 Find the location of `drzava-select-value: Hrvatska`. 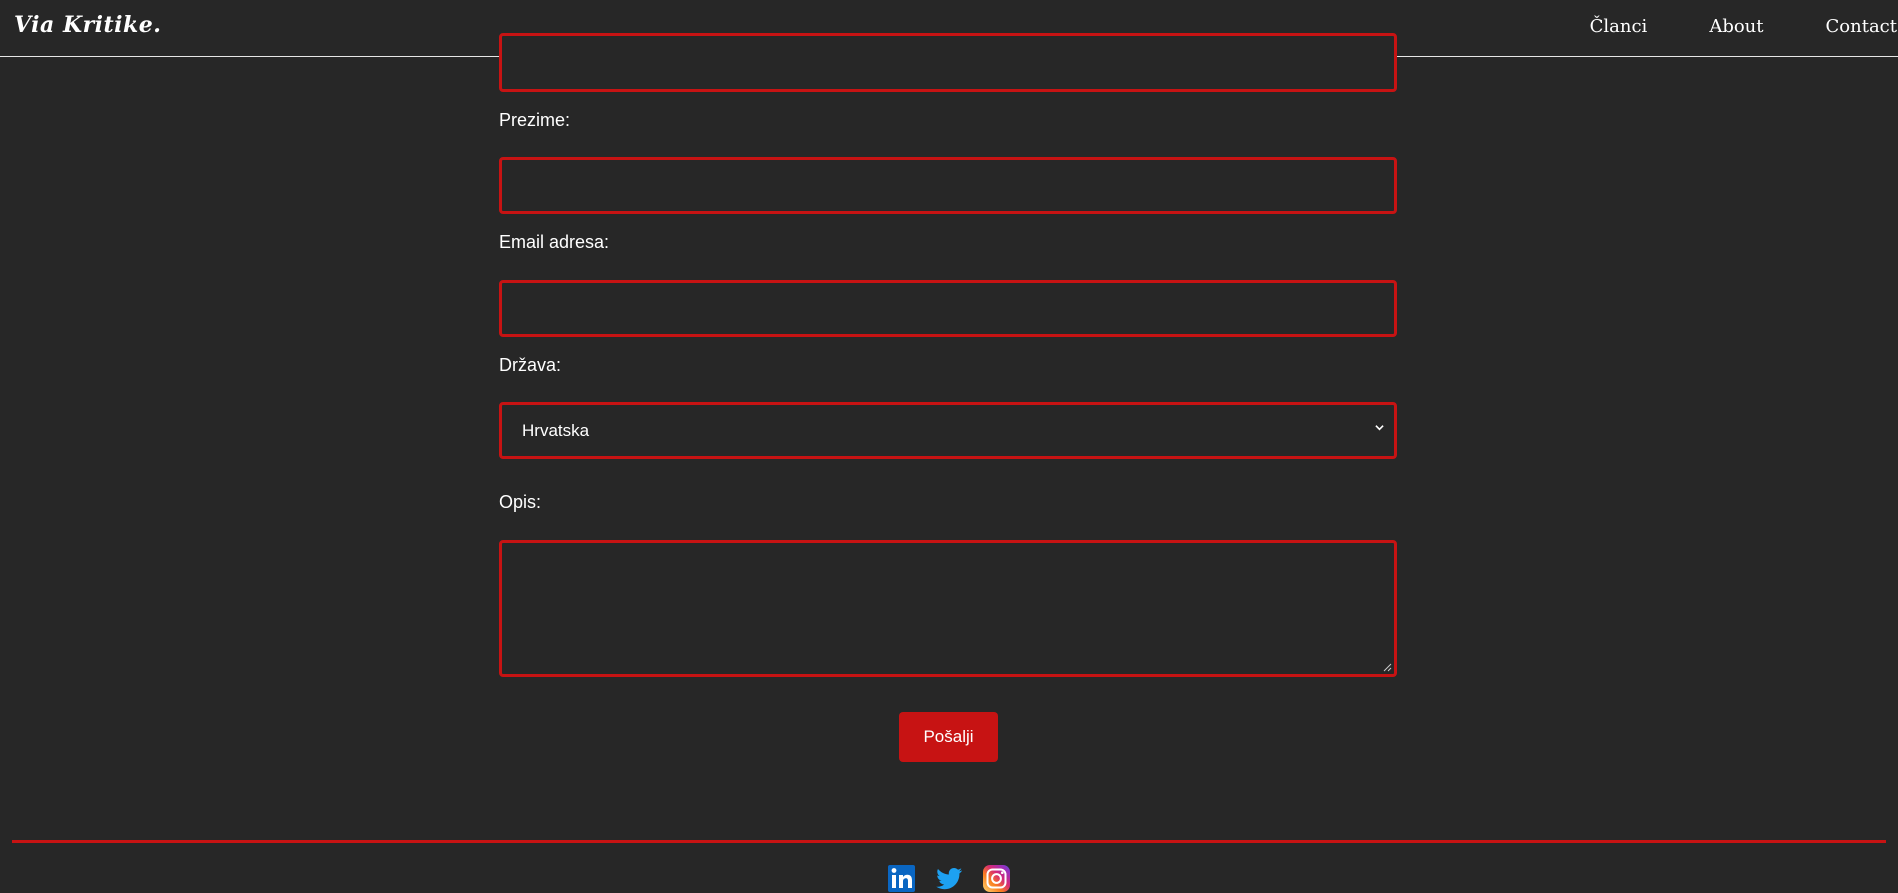

drzava-select-value: Hrvatska is located at coordinates (556, 430).